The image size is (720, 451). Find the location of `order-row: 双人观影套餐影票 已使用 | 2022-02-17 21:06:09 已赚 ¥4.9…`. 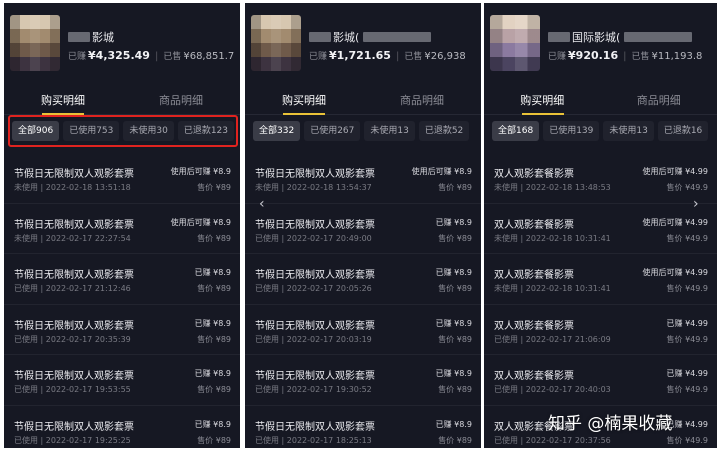

order-row: 双人观影套餐影票 已使用 | 2022-02-17 21:06:09 已赚 ¥4.9… is located at coordinates (600, 330).